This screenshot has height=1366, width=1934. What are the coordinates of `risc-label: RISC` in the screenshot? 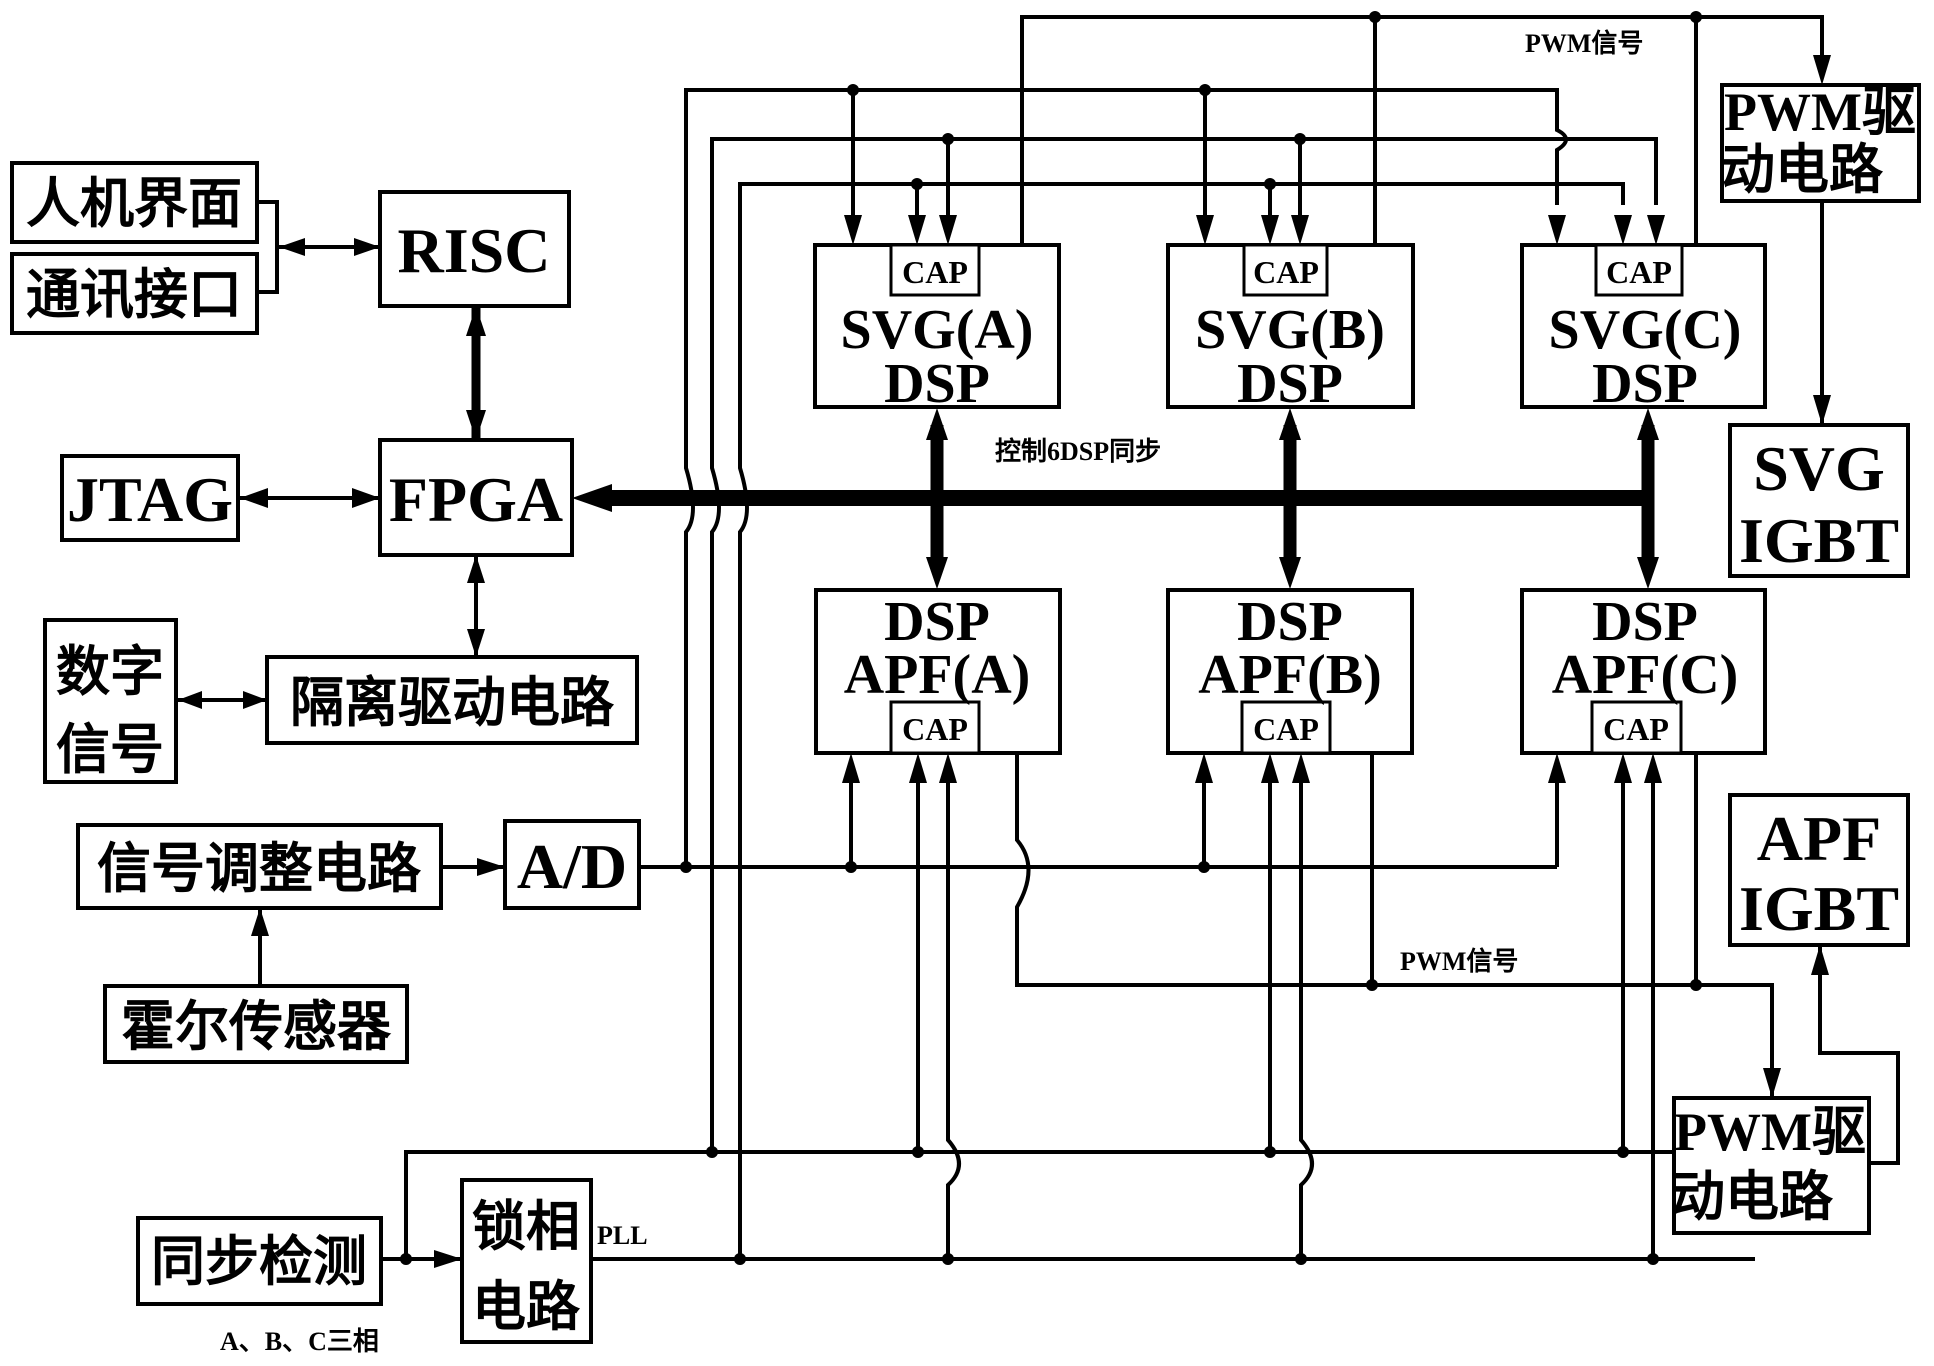 It's located at (474, 250).